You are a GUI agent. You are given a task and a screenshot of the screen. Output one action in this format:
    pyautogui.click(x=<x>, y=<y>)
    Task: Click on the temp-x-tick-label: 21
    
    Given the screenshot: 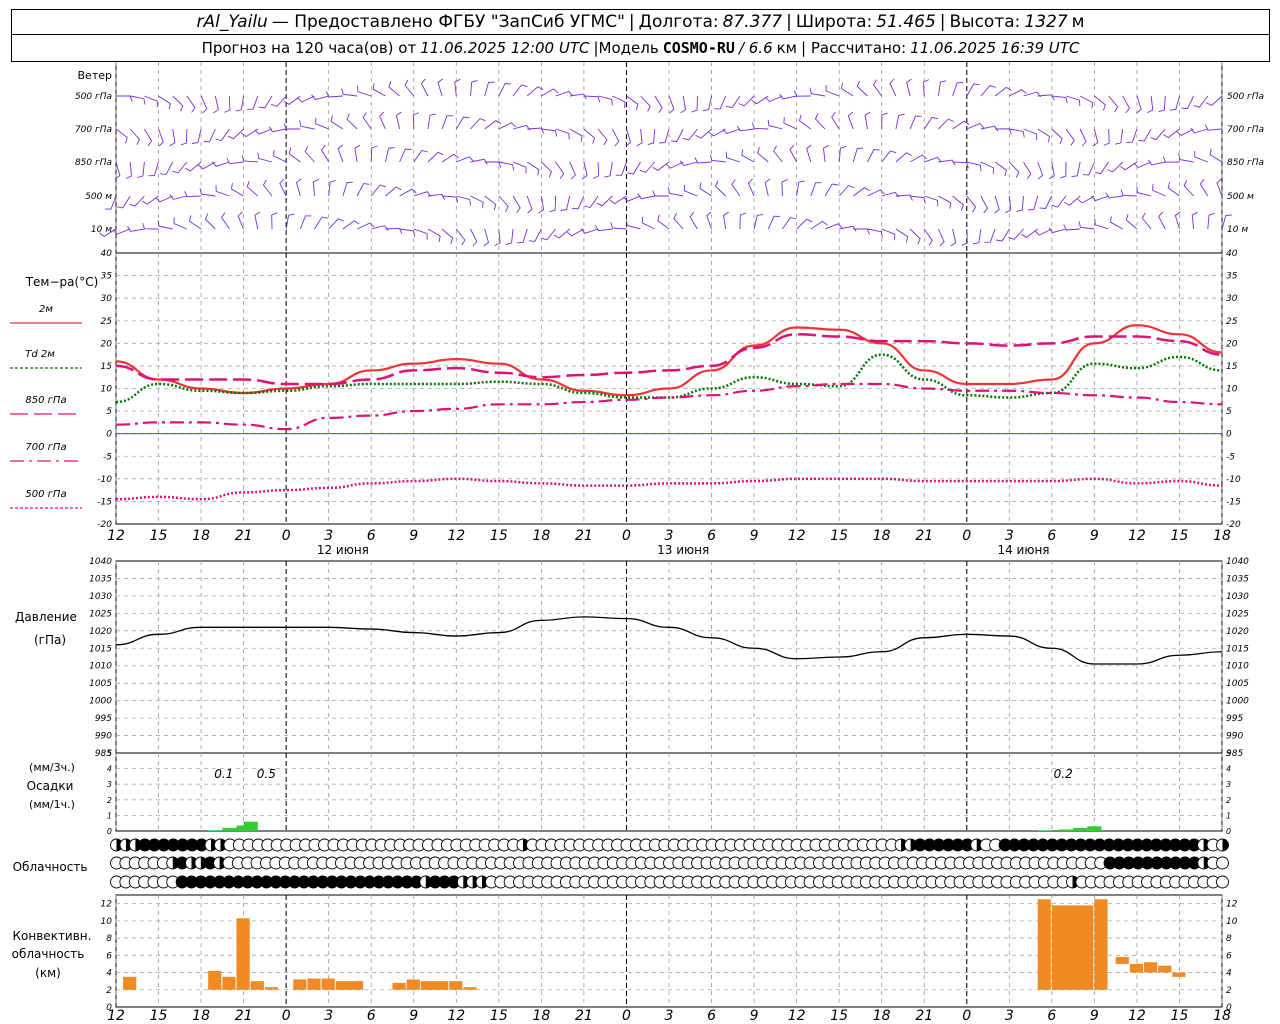 What is the action you would take?
    pyautogui.click(x=584, y=536)
    